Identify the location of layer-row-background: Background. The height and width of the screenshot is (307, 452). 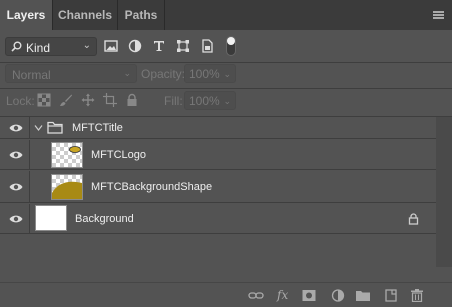
(218, 219).